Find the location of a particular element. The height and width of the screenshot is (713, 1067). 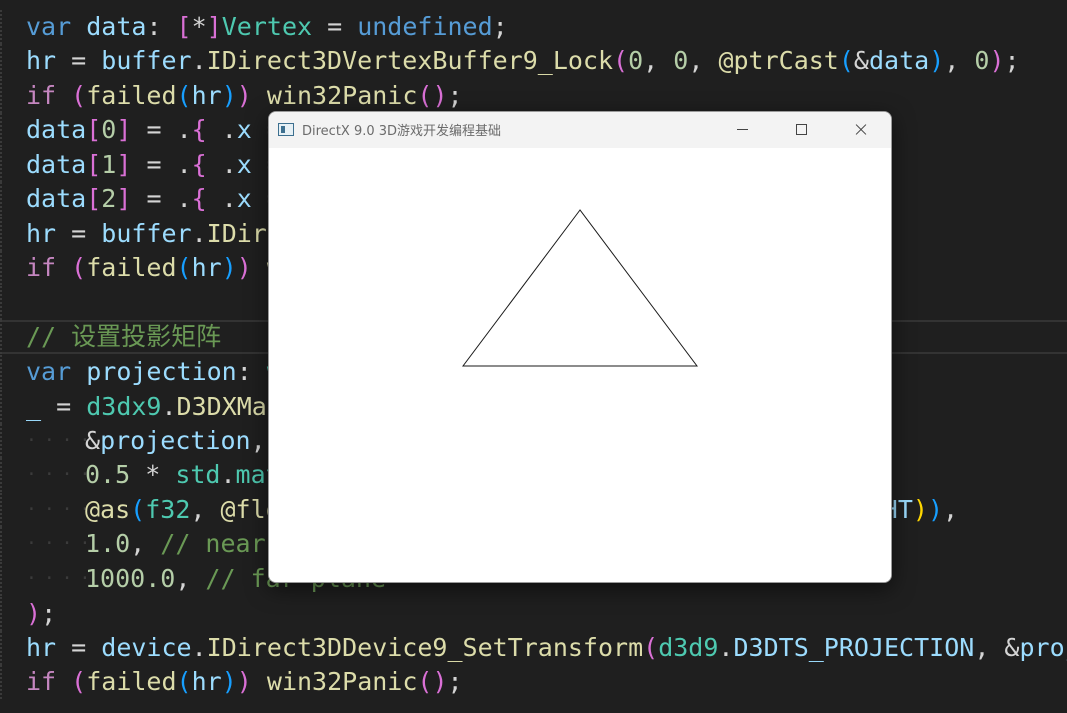

code-token: projection is located at coordinates (175, 440).